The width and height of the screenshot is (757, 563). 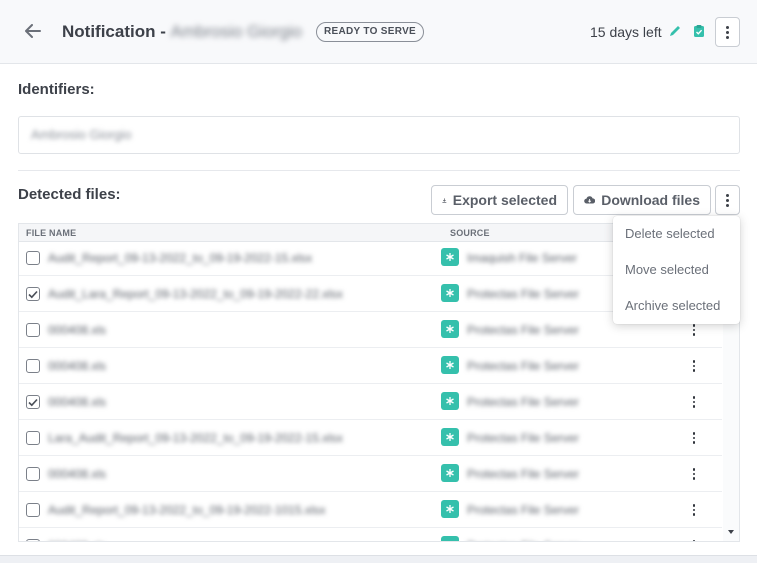 What do you see at coordinates (676, 313) in the screenshot?
I see `menu-item-archive-selected: Archive selected` at bounding box center [676, 313].